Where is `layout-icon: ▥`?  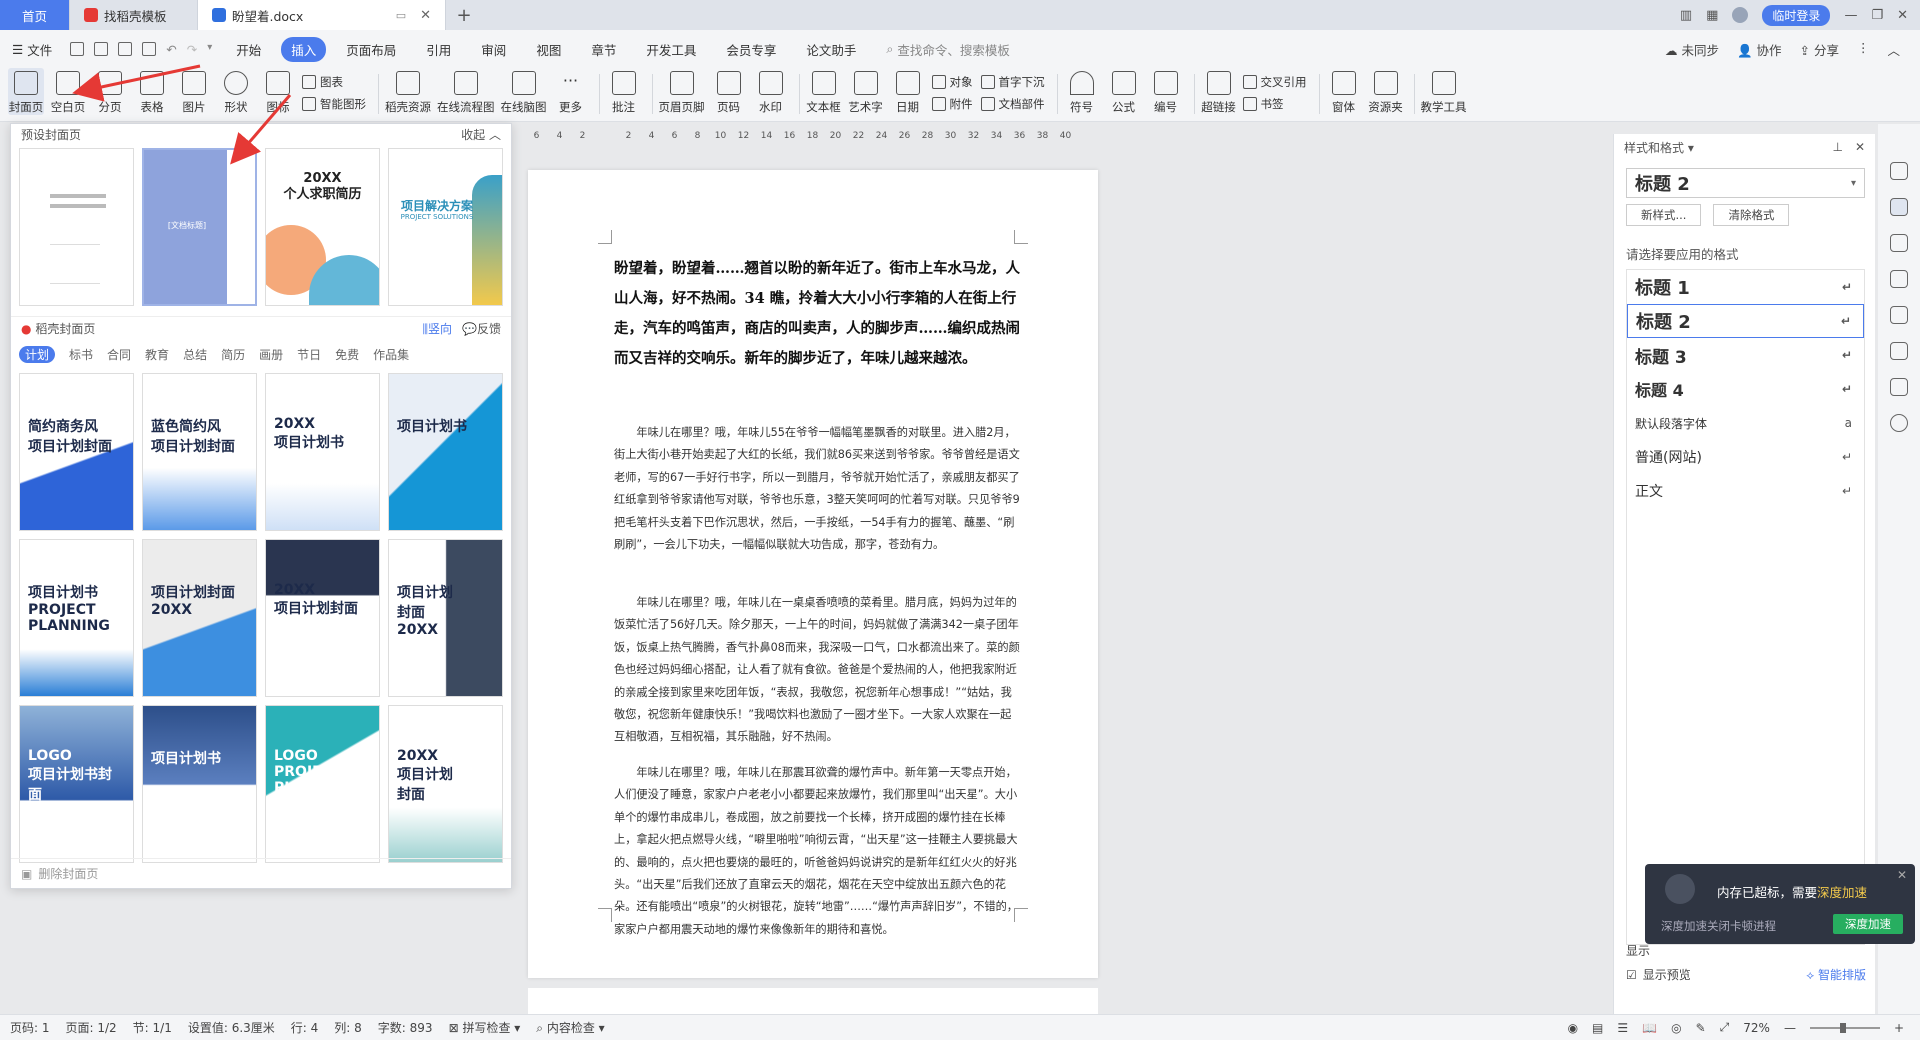 layout-icon: ▥ is located at coordinates (1686, 15).